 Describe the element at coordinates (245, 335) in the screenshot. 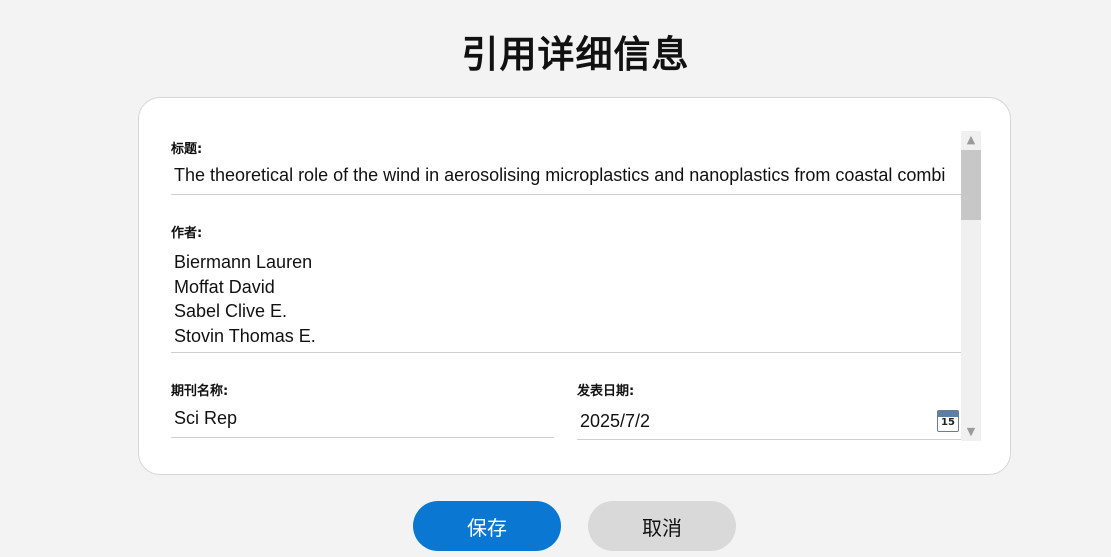

I see `author-item: Stovin Thomas E.` at that location.